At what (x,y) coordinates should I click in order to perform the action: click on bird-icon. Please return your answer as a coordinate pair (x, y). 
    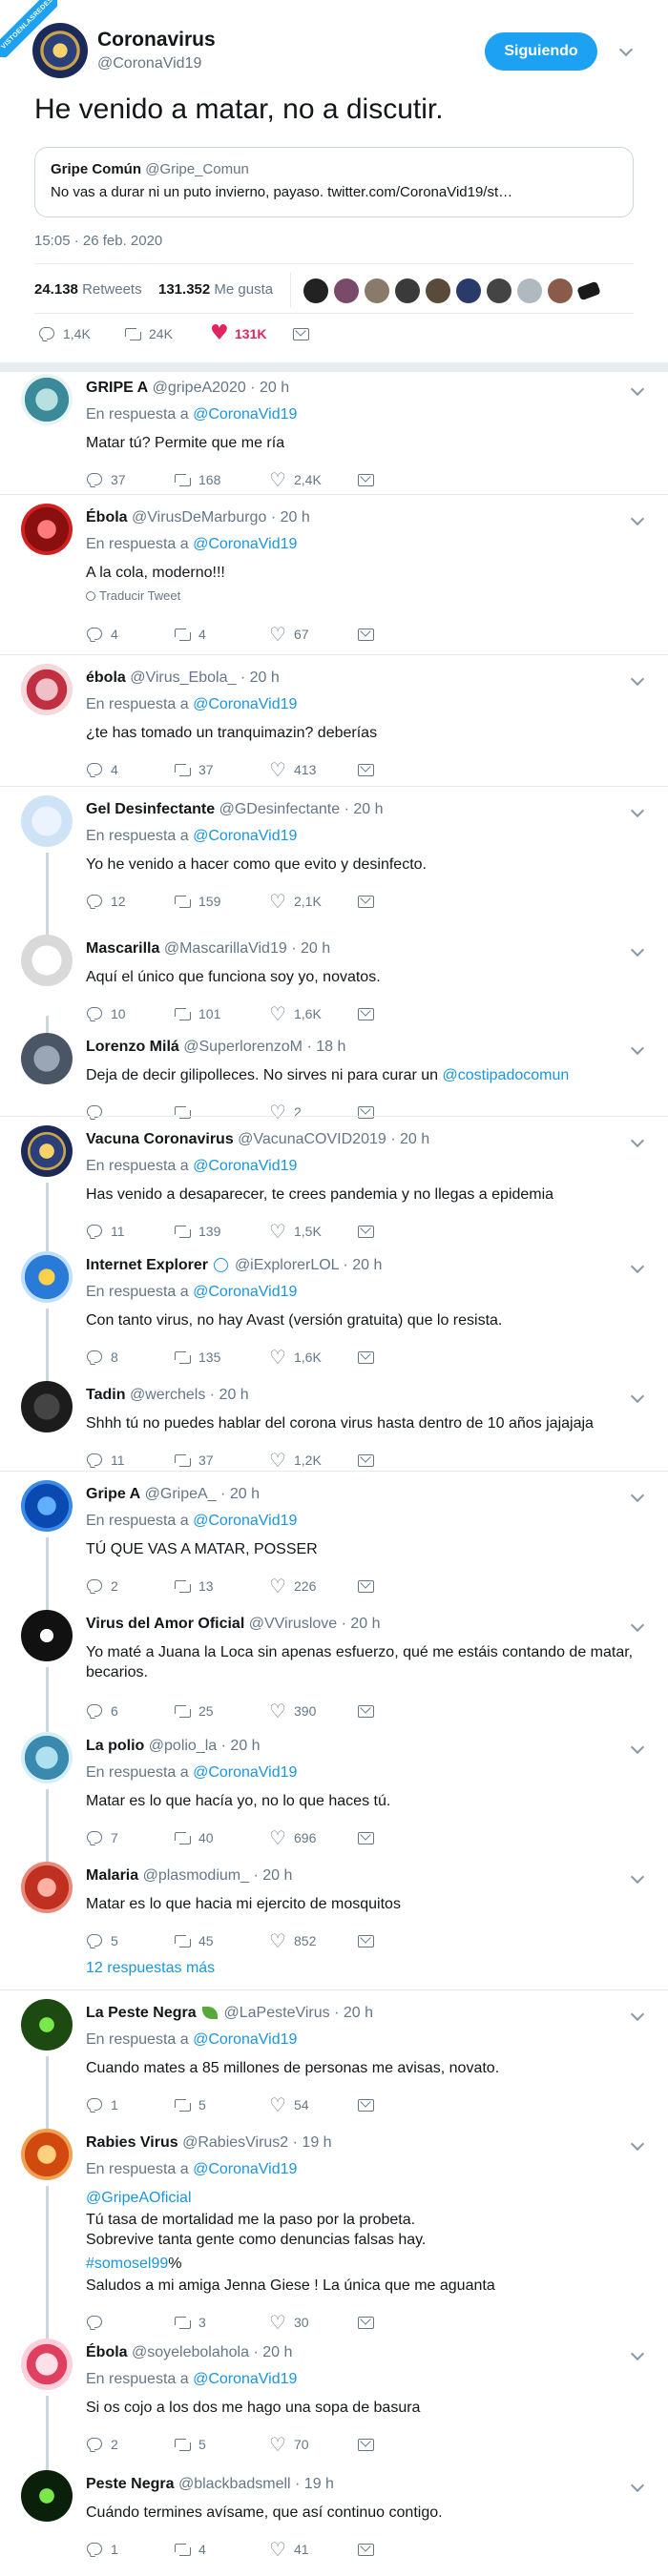
    Looking at the image, I should click on (588, 290).